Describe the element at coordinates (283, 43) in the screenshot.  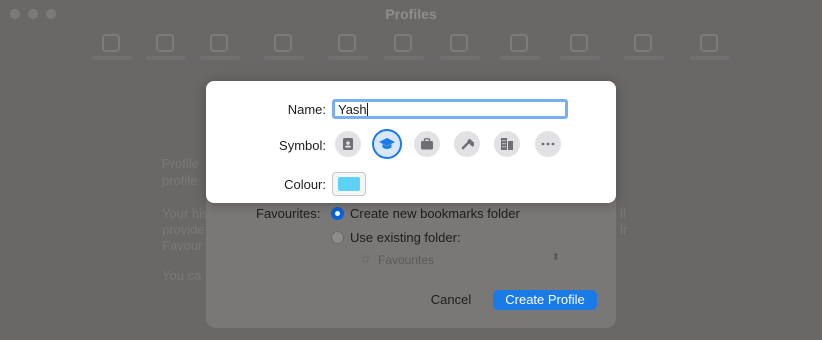
I see `key-icon` at that location.